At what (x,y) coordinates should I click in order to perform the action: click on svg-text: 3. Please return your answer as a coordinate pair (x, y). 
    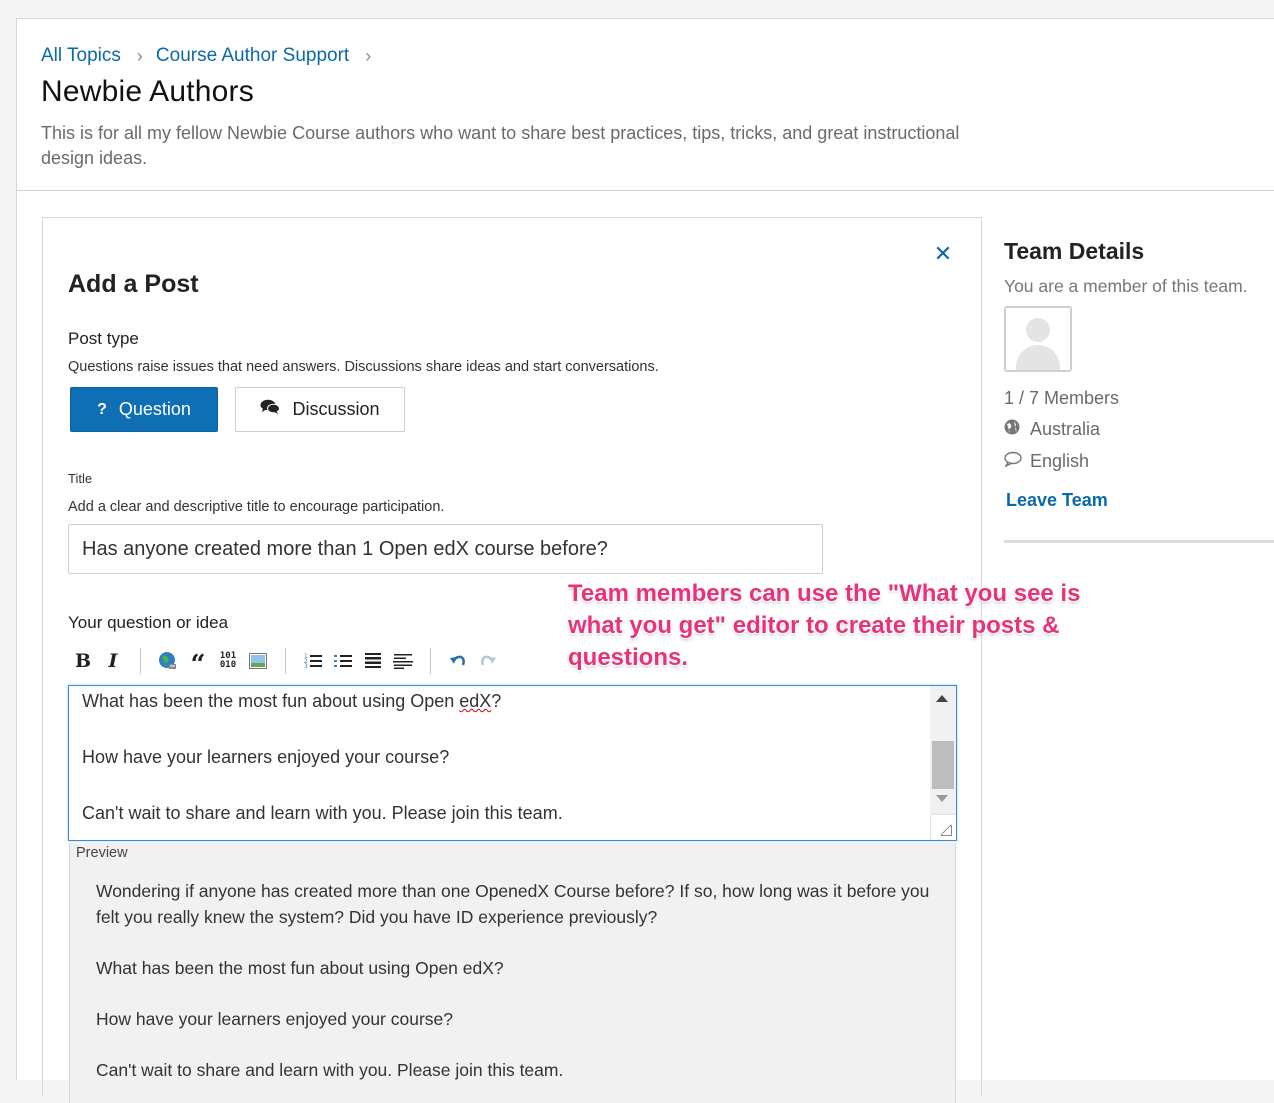
    Looking at the image, I should click on (306, 666).